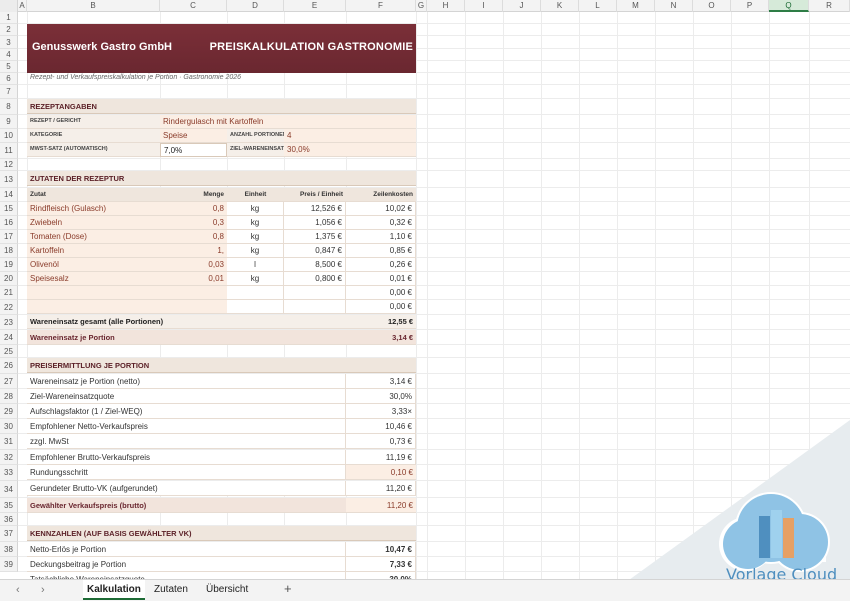  I want to click on column-header-d: D, so click(255, 6).